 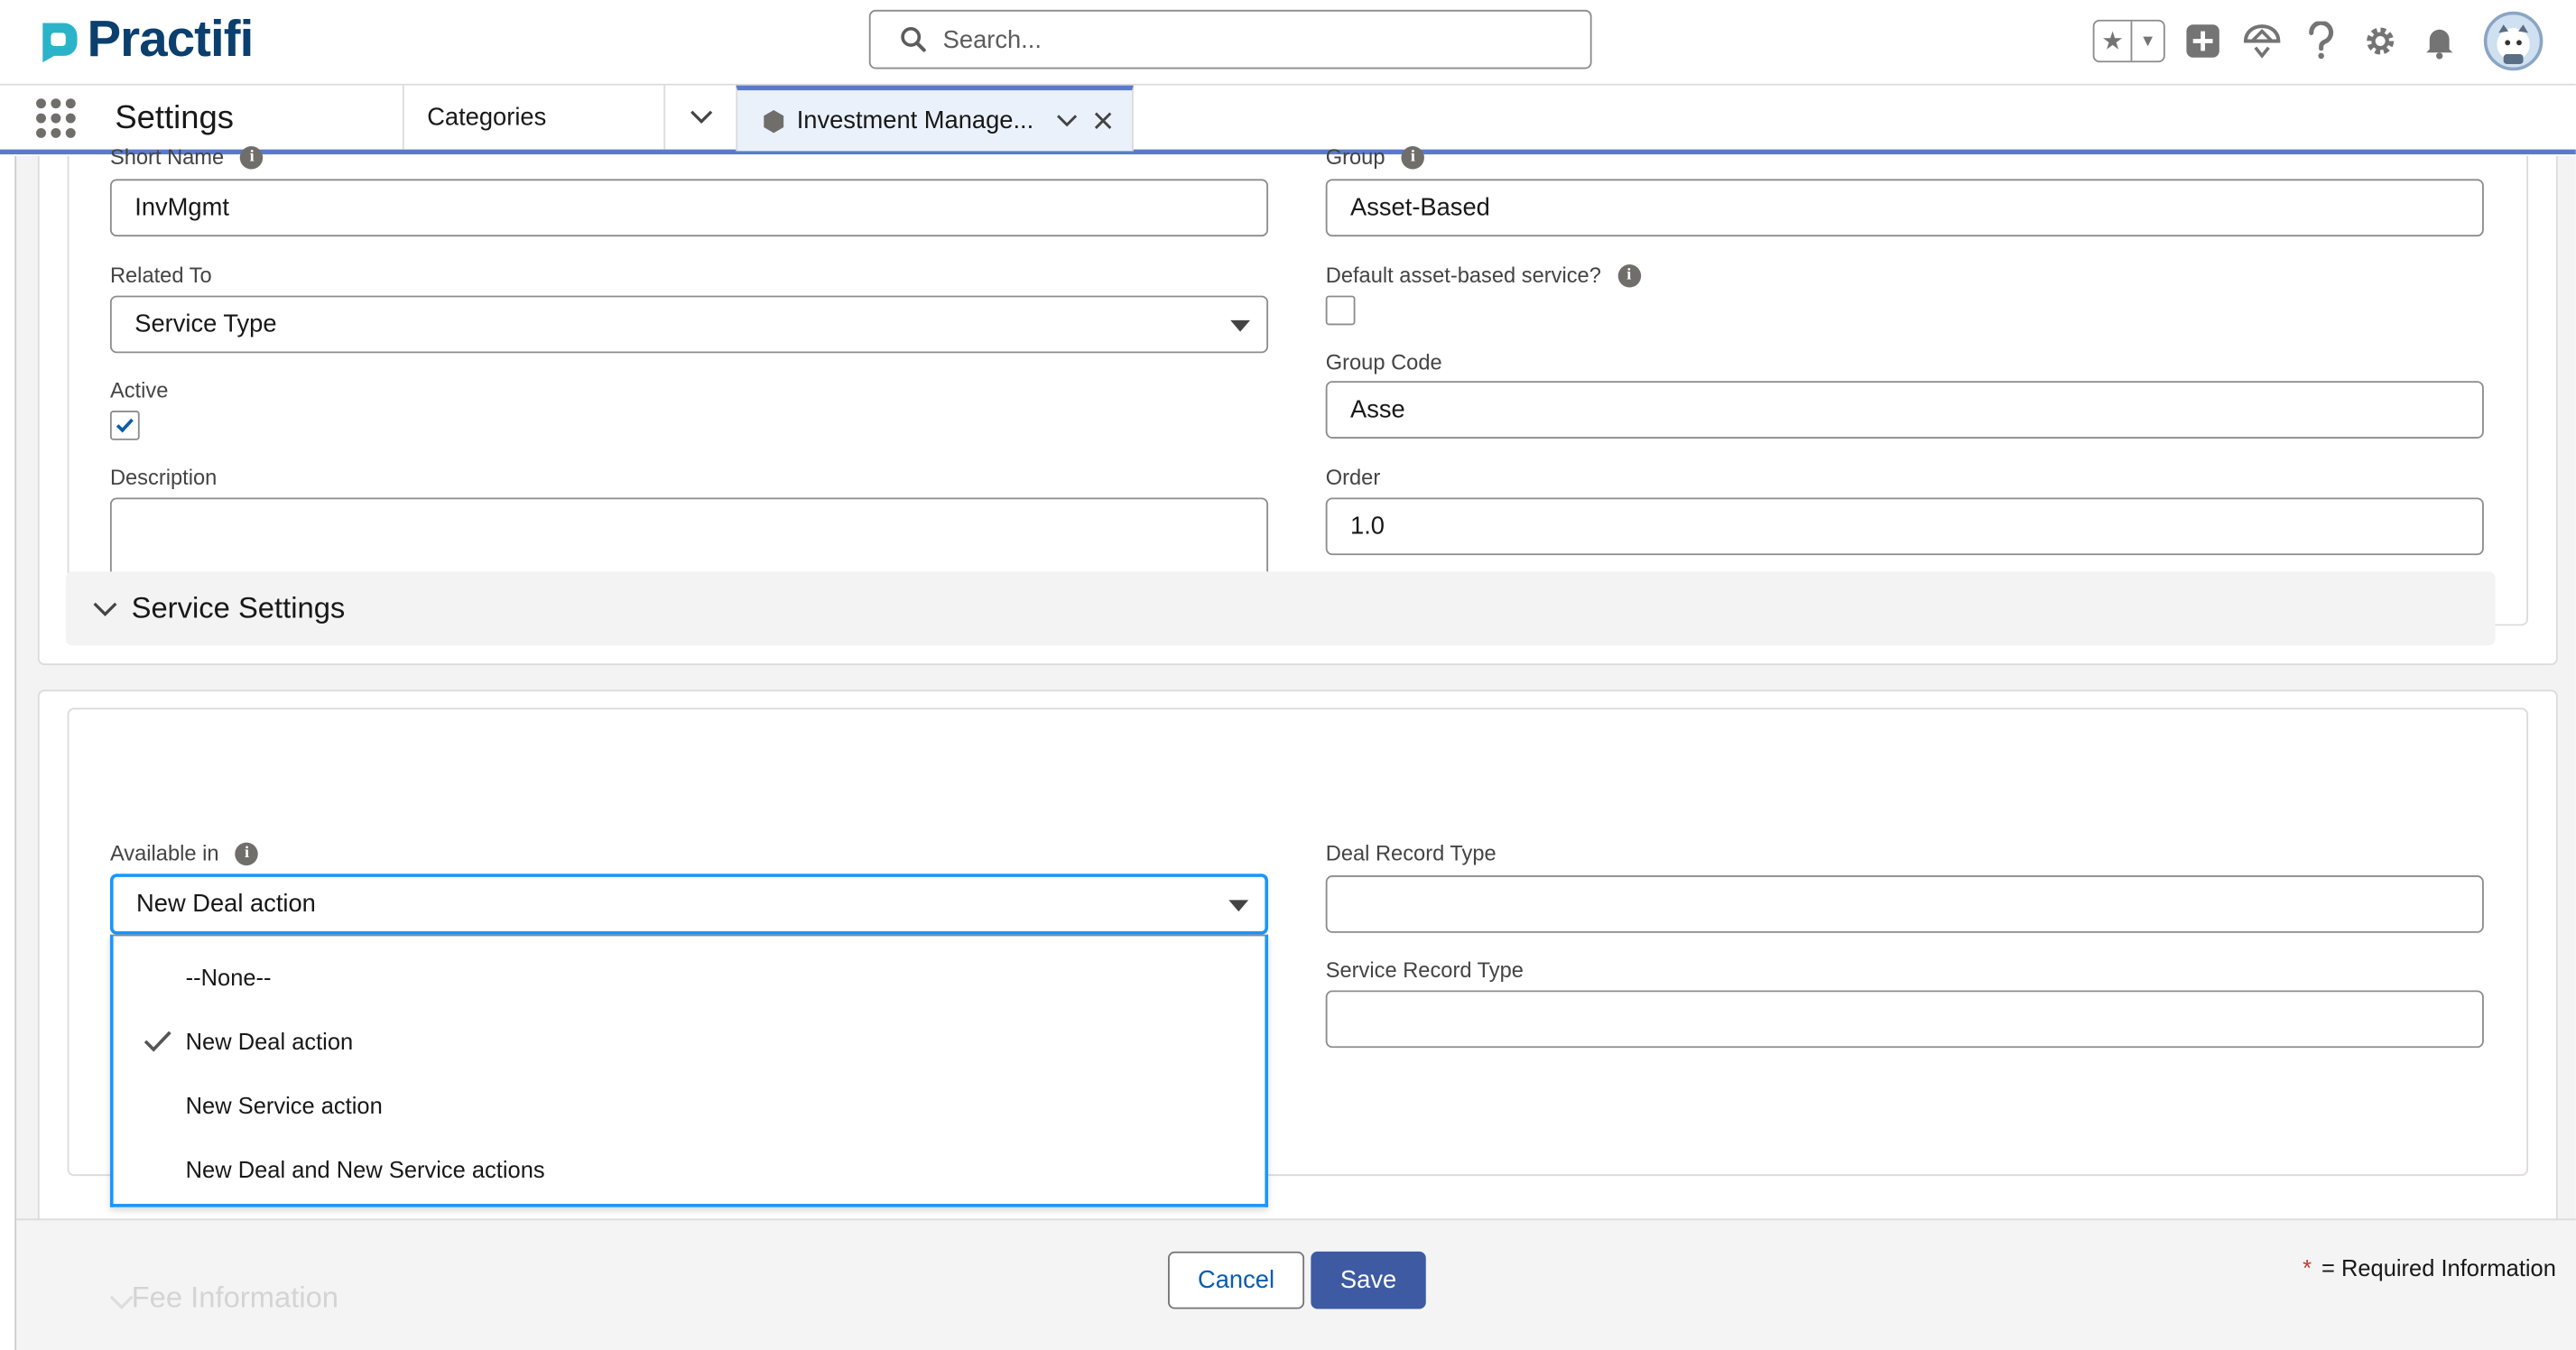 I want to click on nav-item-categories: Categories, so click(x=532, y=117).